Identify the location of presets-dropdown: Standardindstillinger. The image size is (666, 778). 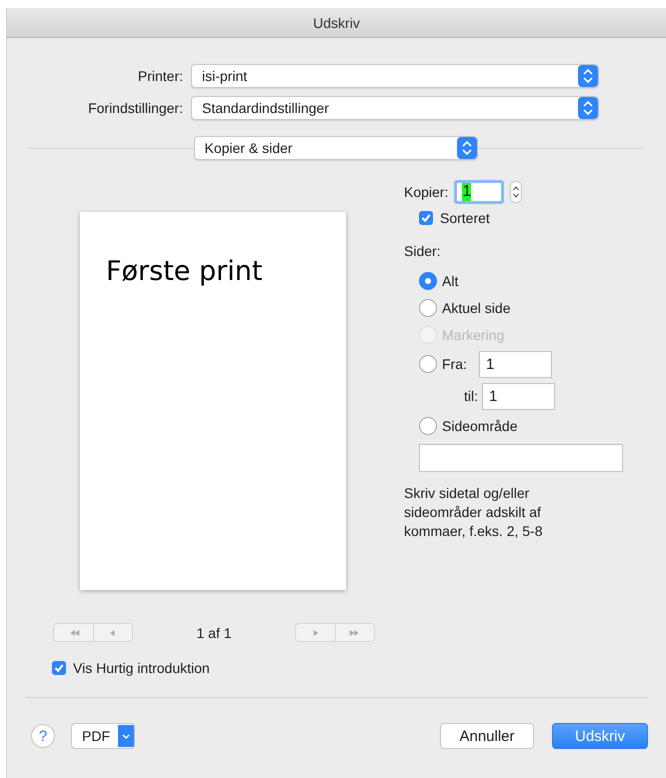
(395, 108).